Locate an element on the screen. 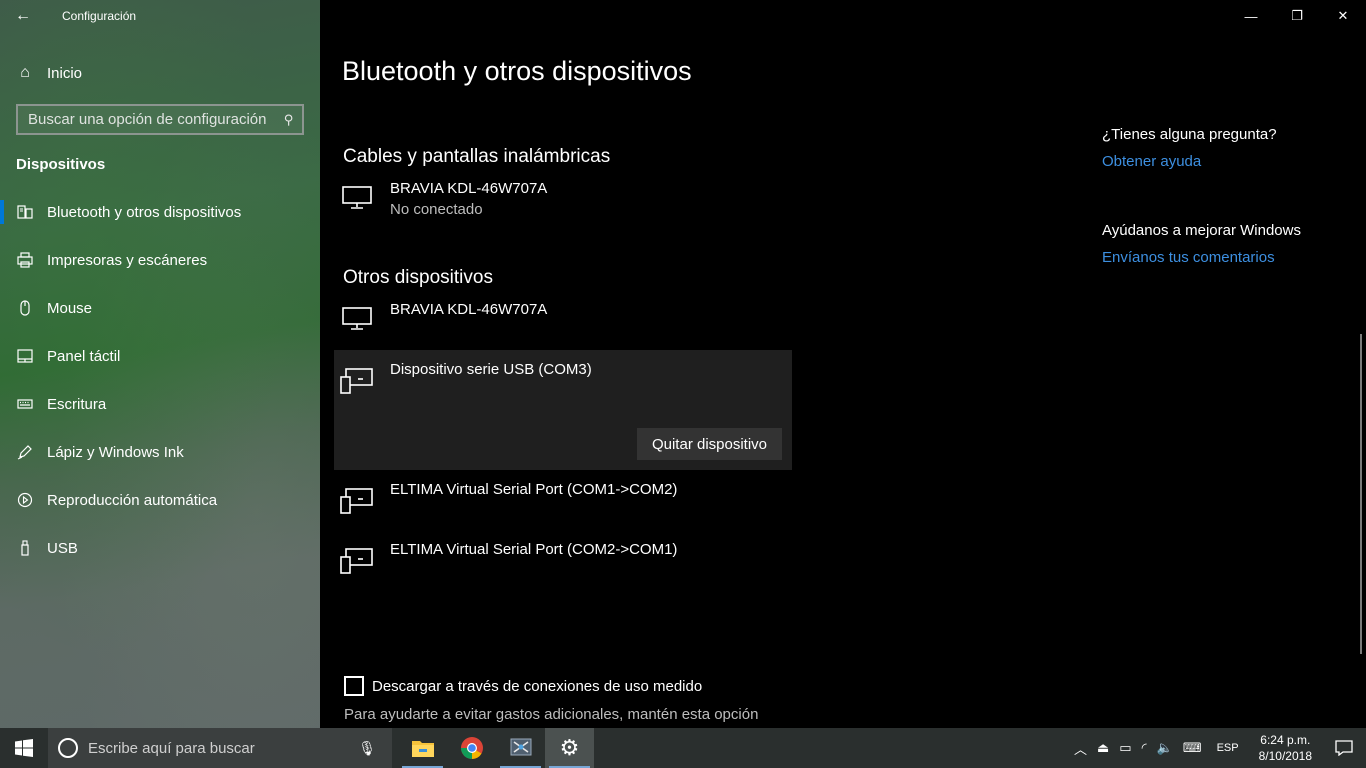  network-tool-icon is located at coordinates (520, 747).